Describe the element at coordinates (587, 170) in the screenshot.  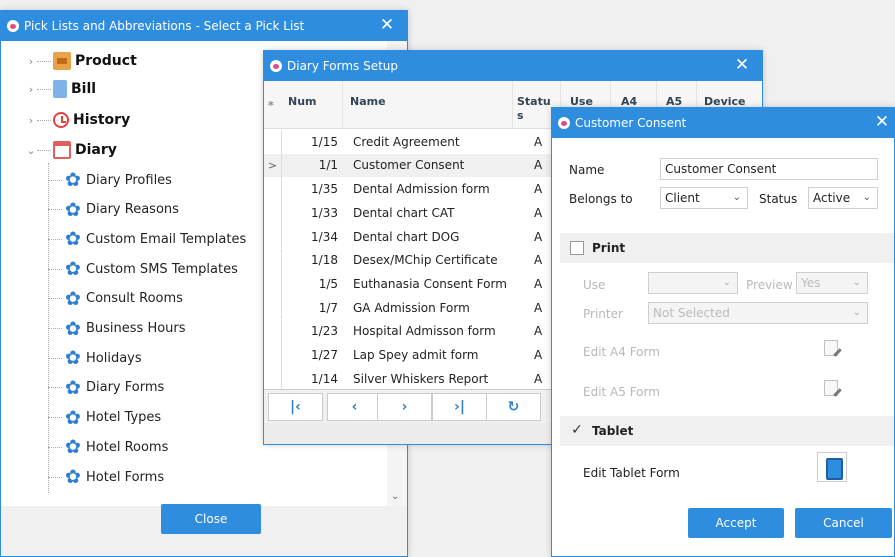
I see `name-label: Name` at that location.